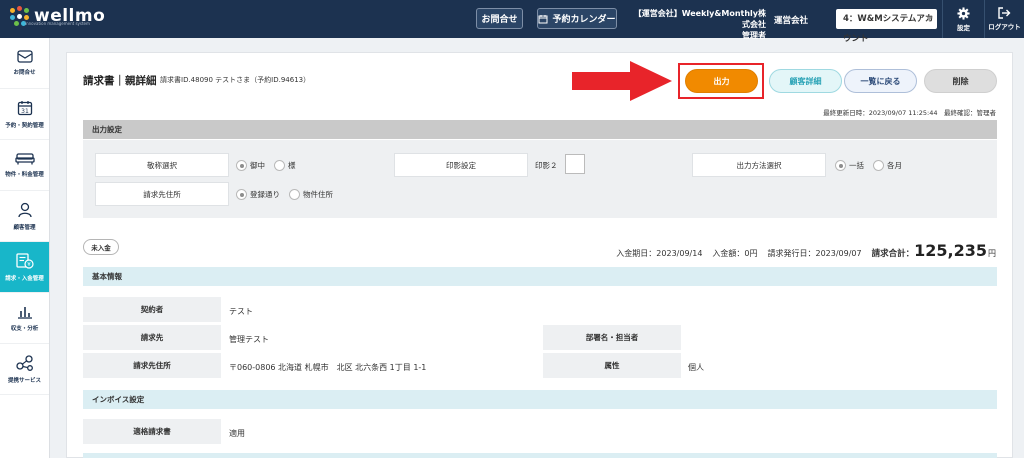 This screenshot has width=1024, height=458. I want to click on qualified-invoice-label: 適格請求書, so click(152, 431).